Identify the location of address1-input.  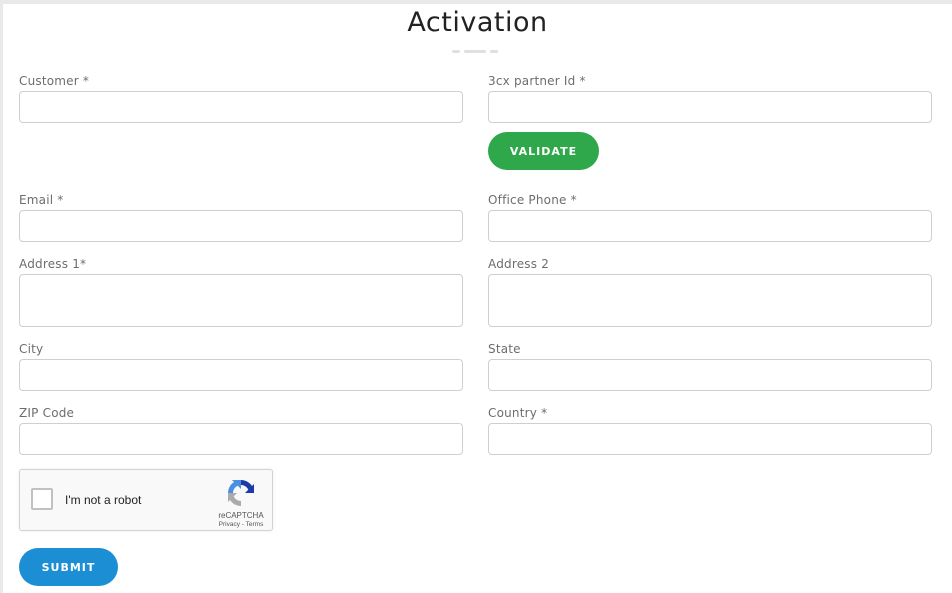
(241, 300).